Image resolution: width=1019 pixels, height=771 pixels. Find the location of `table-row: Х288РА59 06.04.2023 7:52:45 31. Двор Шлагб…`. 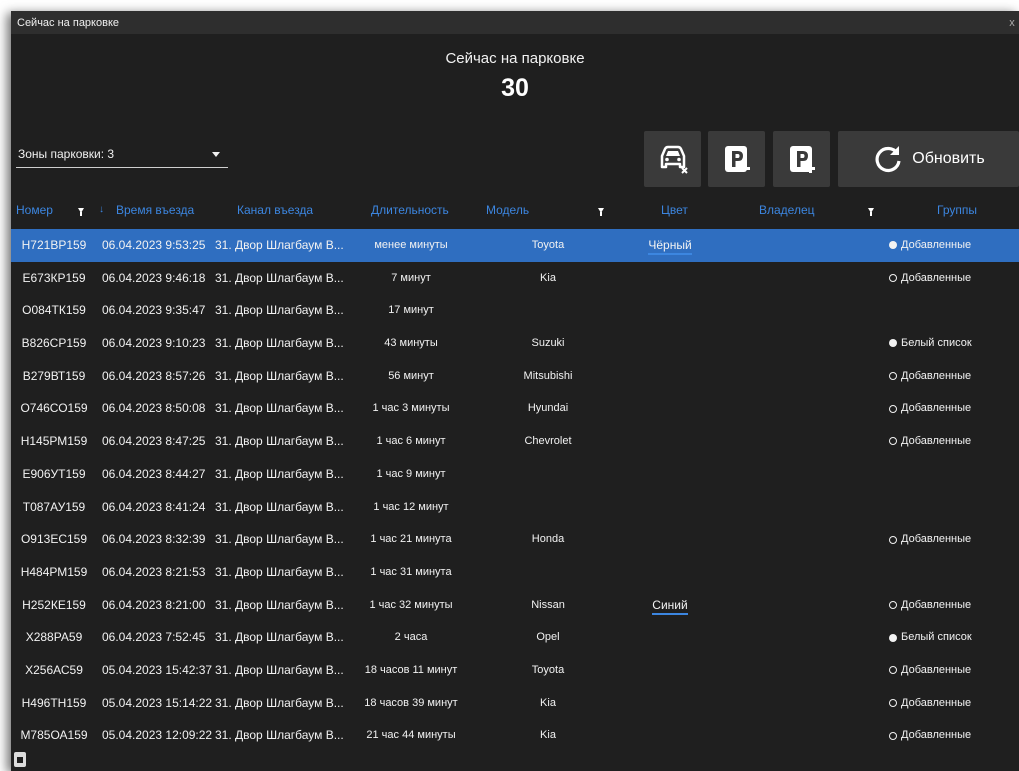

table-row: Х288РА59 06.04.2023 7:52:45 31. Двор Шлагб… is located at coordinates (515, 637).